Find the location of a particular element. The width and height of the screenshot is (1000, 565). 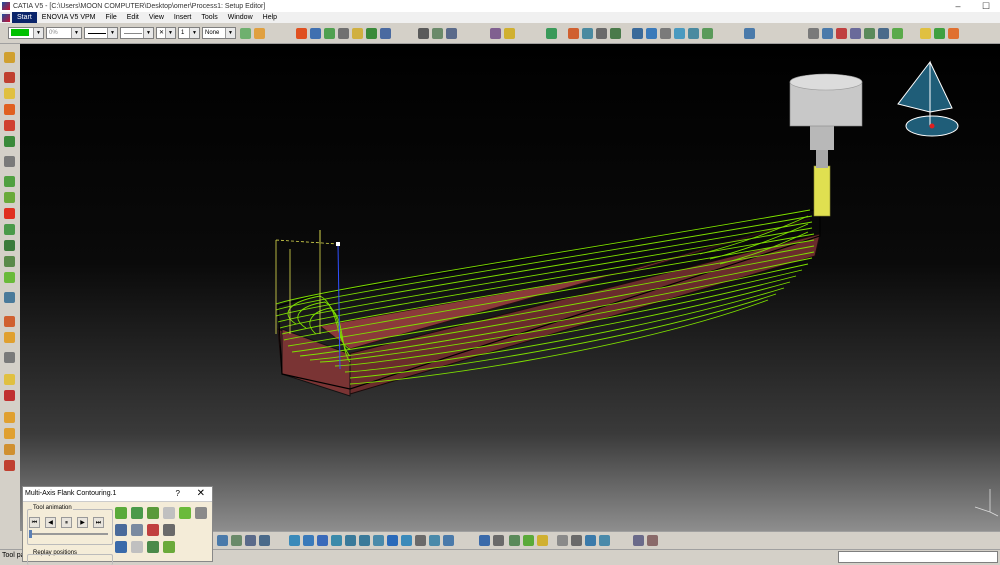

properties-icon is located at coordinates (259, 33).